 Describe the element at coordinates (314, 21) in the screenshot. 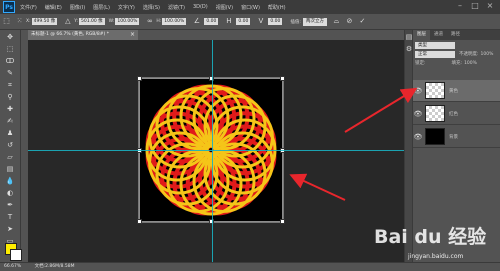

I see `interpolation-select: 两次立方` at that location.